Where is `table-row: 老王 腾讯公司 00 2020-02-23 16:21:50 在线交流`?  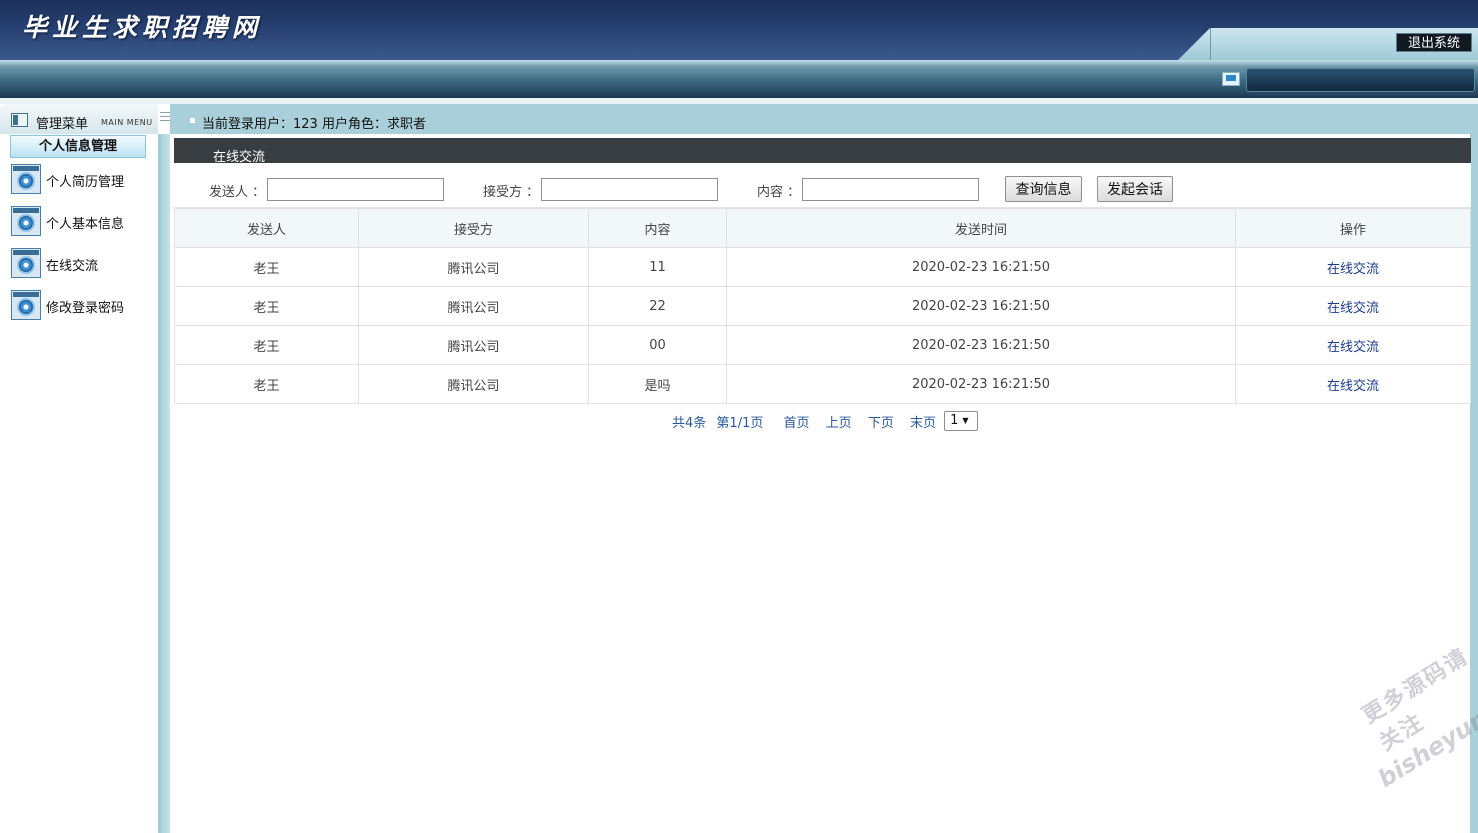 table-row: 老王 腾讯公司 00 2020-02-23 16:21:50 在线交流 is located at coordinates (822, 345).